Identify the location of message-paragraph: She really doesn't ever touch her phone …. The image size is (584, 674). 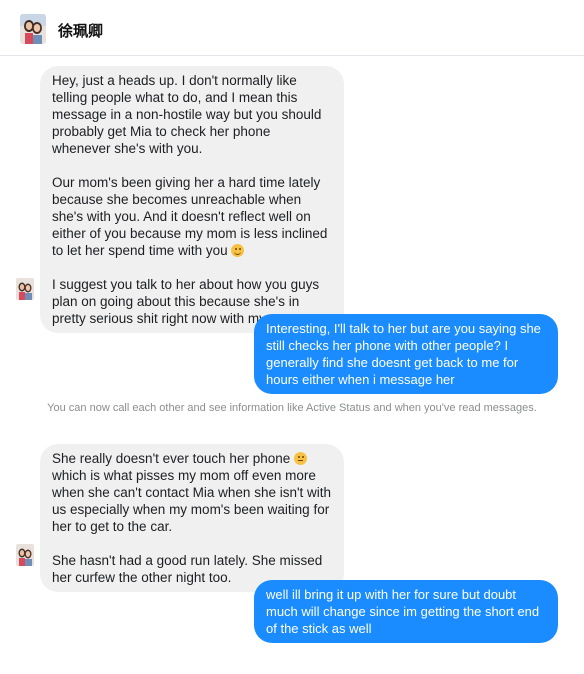
(192, 492).